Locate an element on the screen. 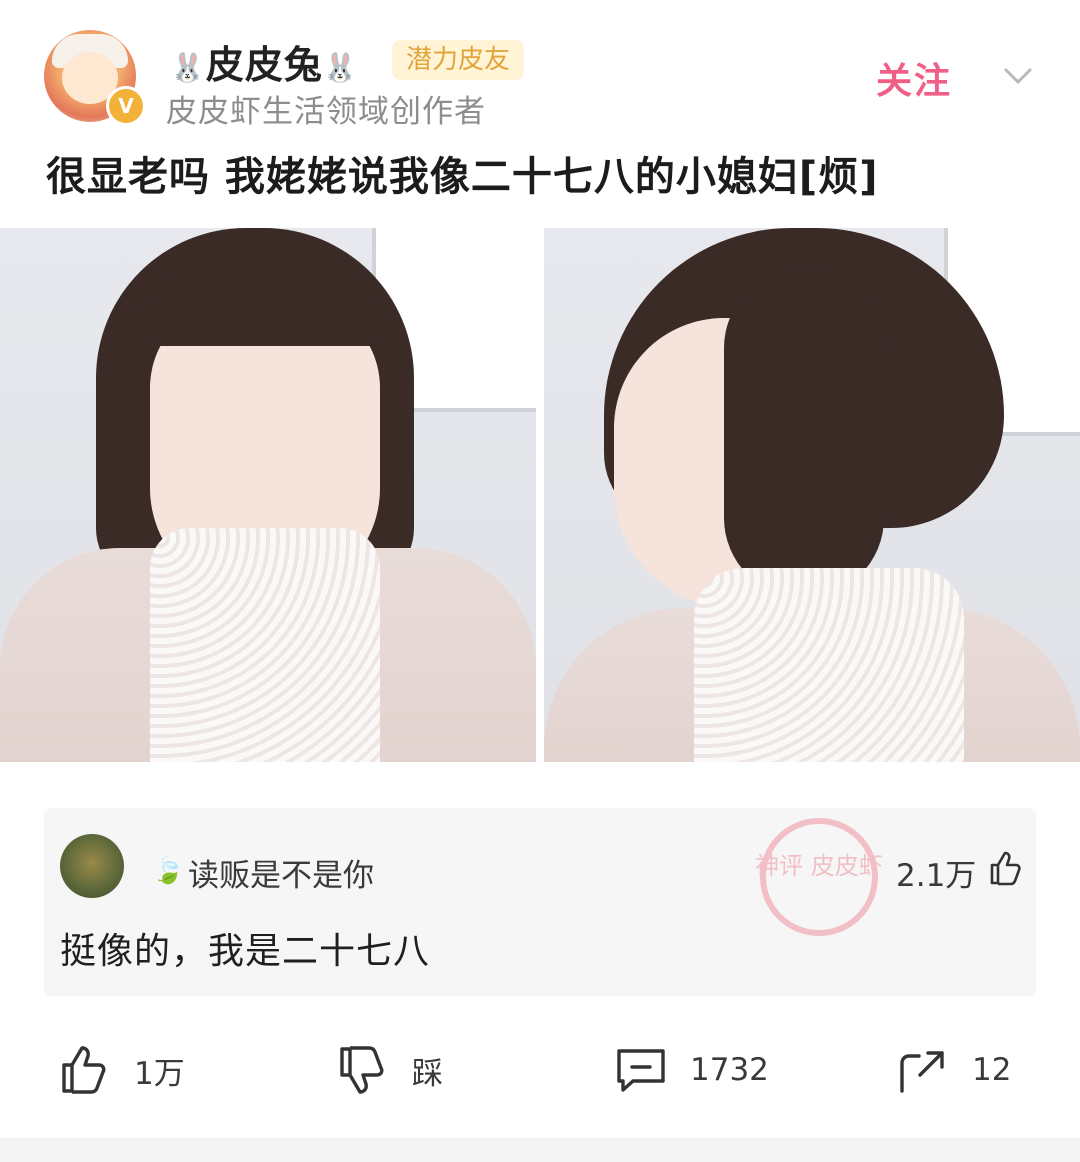 This screenshot has height=1162, width=1080. author-name-text: 皮皮兔 is located at coordinates (264, 65).